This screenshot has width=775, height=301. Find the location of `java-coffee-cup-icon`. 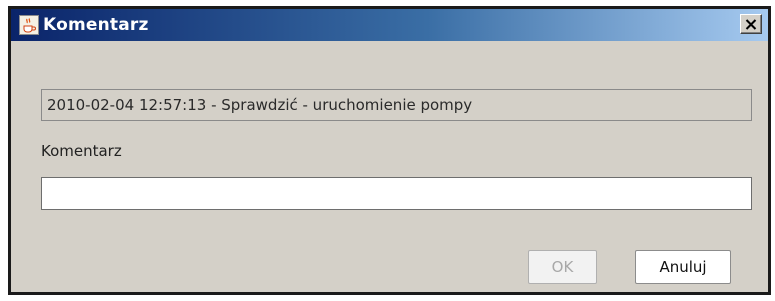

java-coffee-cup-icon is located at coordinates (29, 25).